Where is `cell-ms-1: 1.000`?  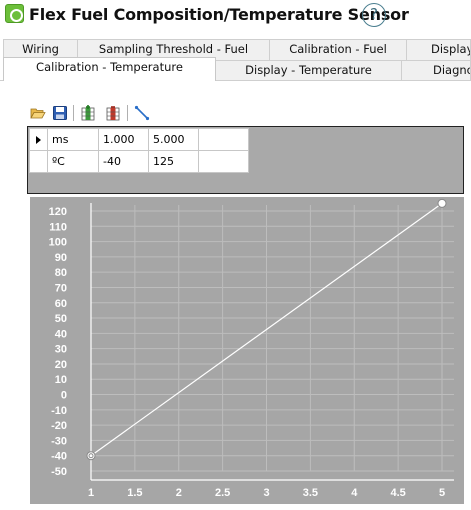
cell-ms-1: 1.000 is located at coordinates (123, 139).